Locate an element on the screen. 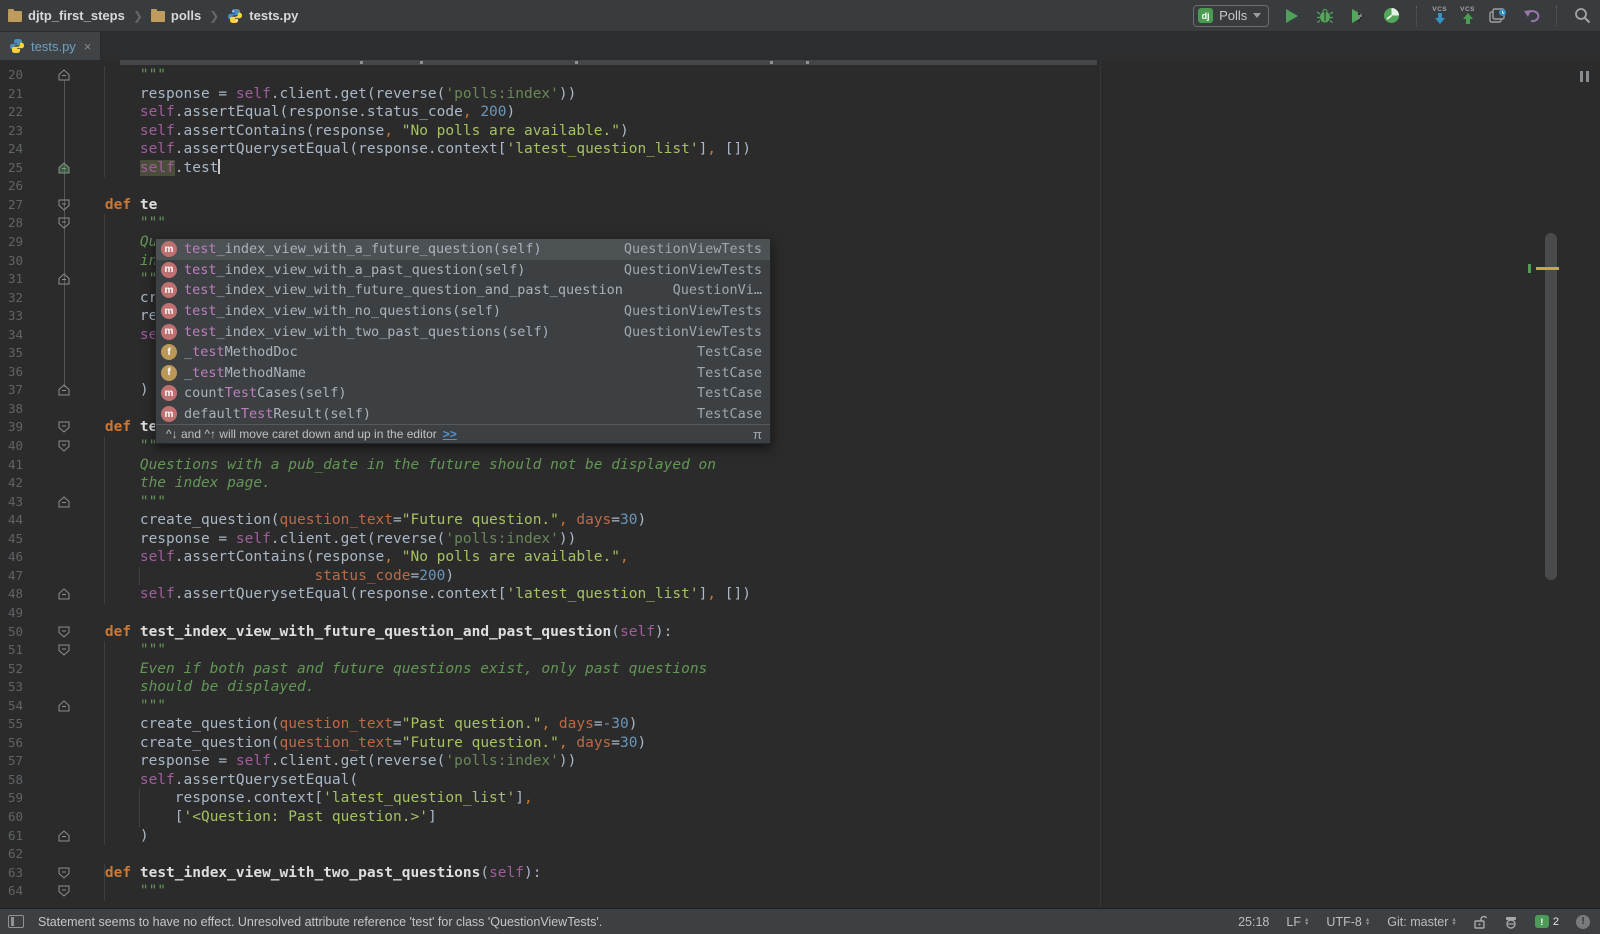 Image resolution: width=1600 pixels, height=934 pixels. vcs-commit-button: VCS is located at coordinates (1467, 15).